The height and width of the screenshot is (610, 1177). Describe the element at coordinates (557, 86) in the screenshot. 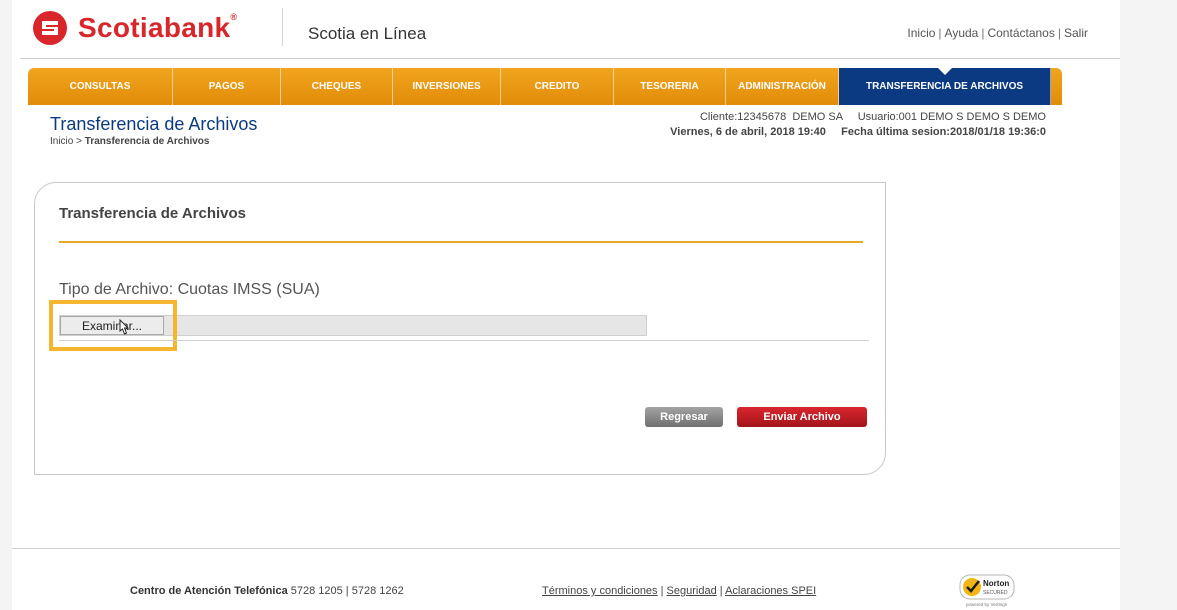

I see `nav-credito: CREDITO` at that location.